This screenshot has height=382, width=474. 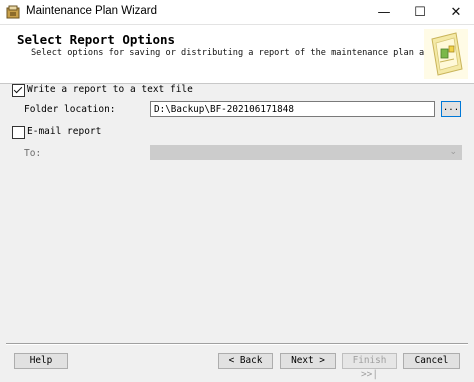 I want to click on footer-separator, so click(x=237, y=344).